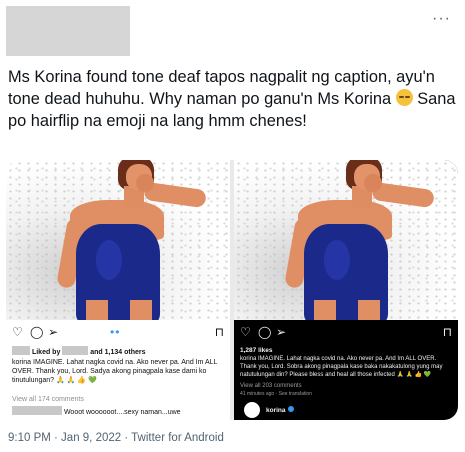 The height and width of the screenshot is (452, 465). What do you see at coordinates (276, 410) in the screenshot?
I see `username-text: korina` at bounding box center [276, 410].